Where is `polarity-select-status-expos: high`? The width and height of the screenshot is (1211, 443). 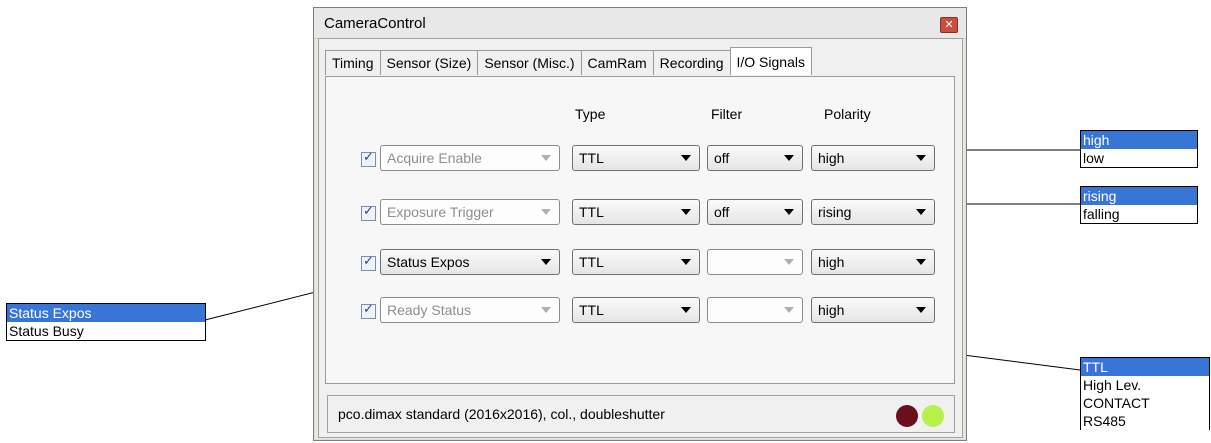 polarity-select-status-expos: high is located at coordinates (873, 262).